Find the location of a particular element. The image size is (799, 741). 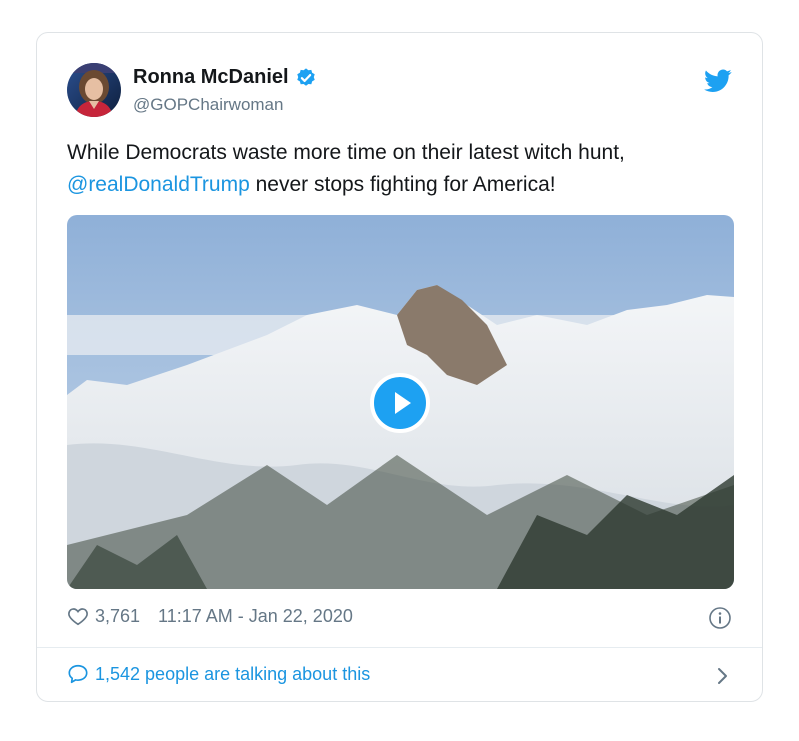

tweet-meta-row: 3,761 11:17 AM - Jan 22, 2020 is located at coordinates (210, 616).